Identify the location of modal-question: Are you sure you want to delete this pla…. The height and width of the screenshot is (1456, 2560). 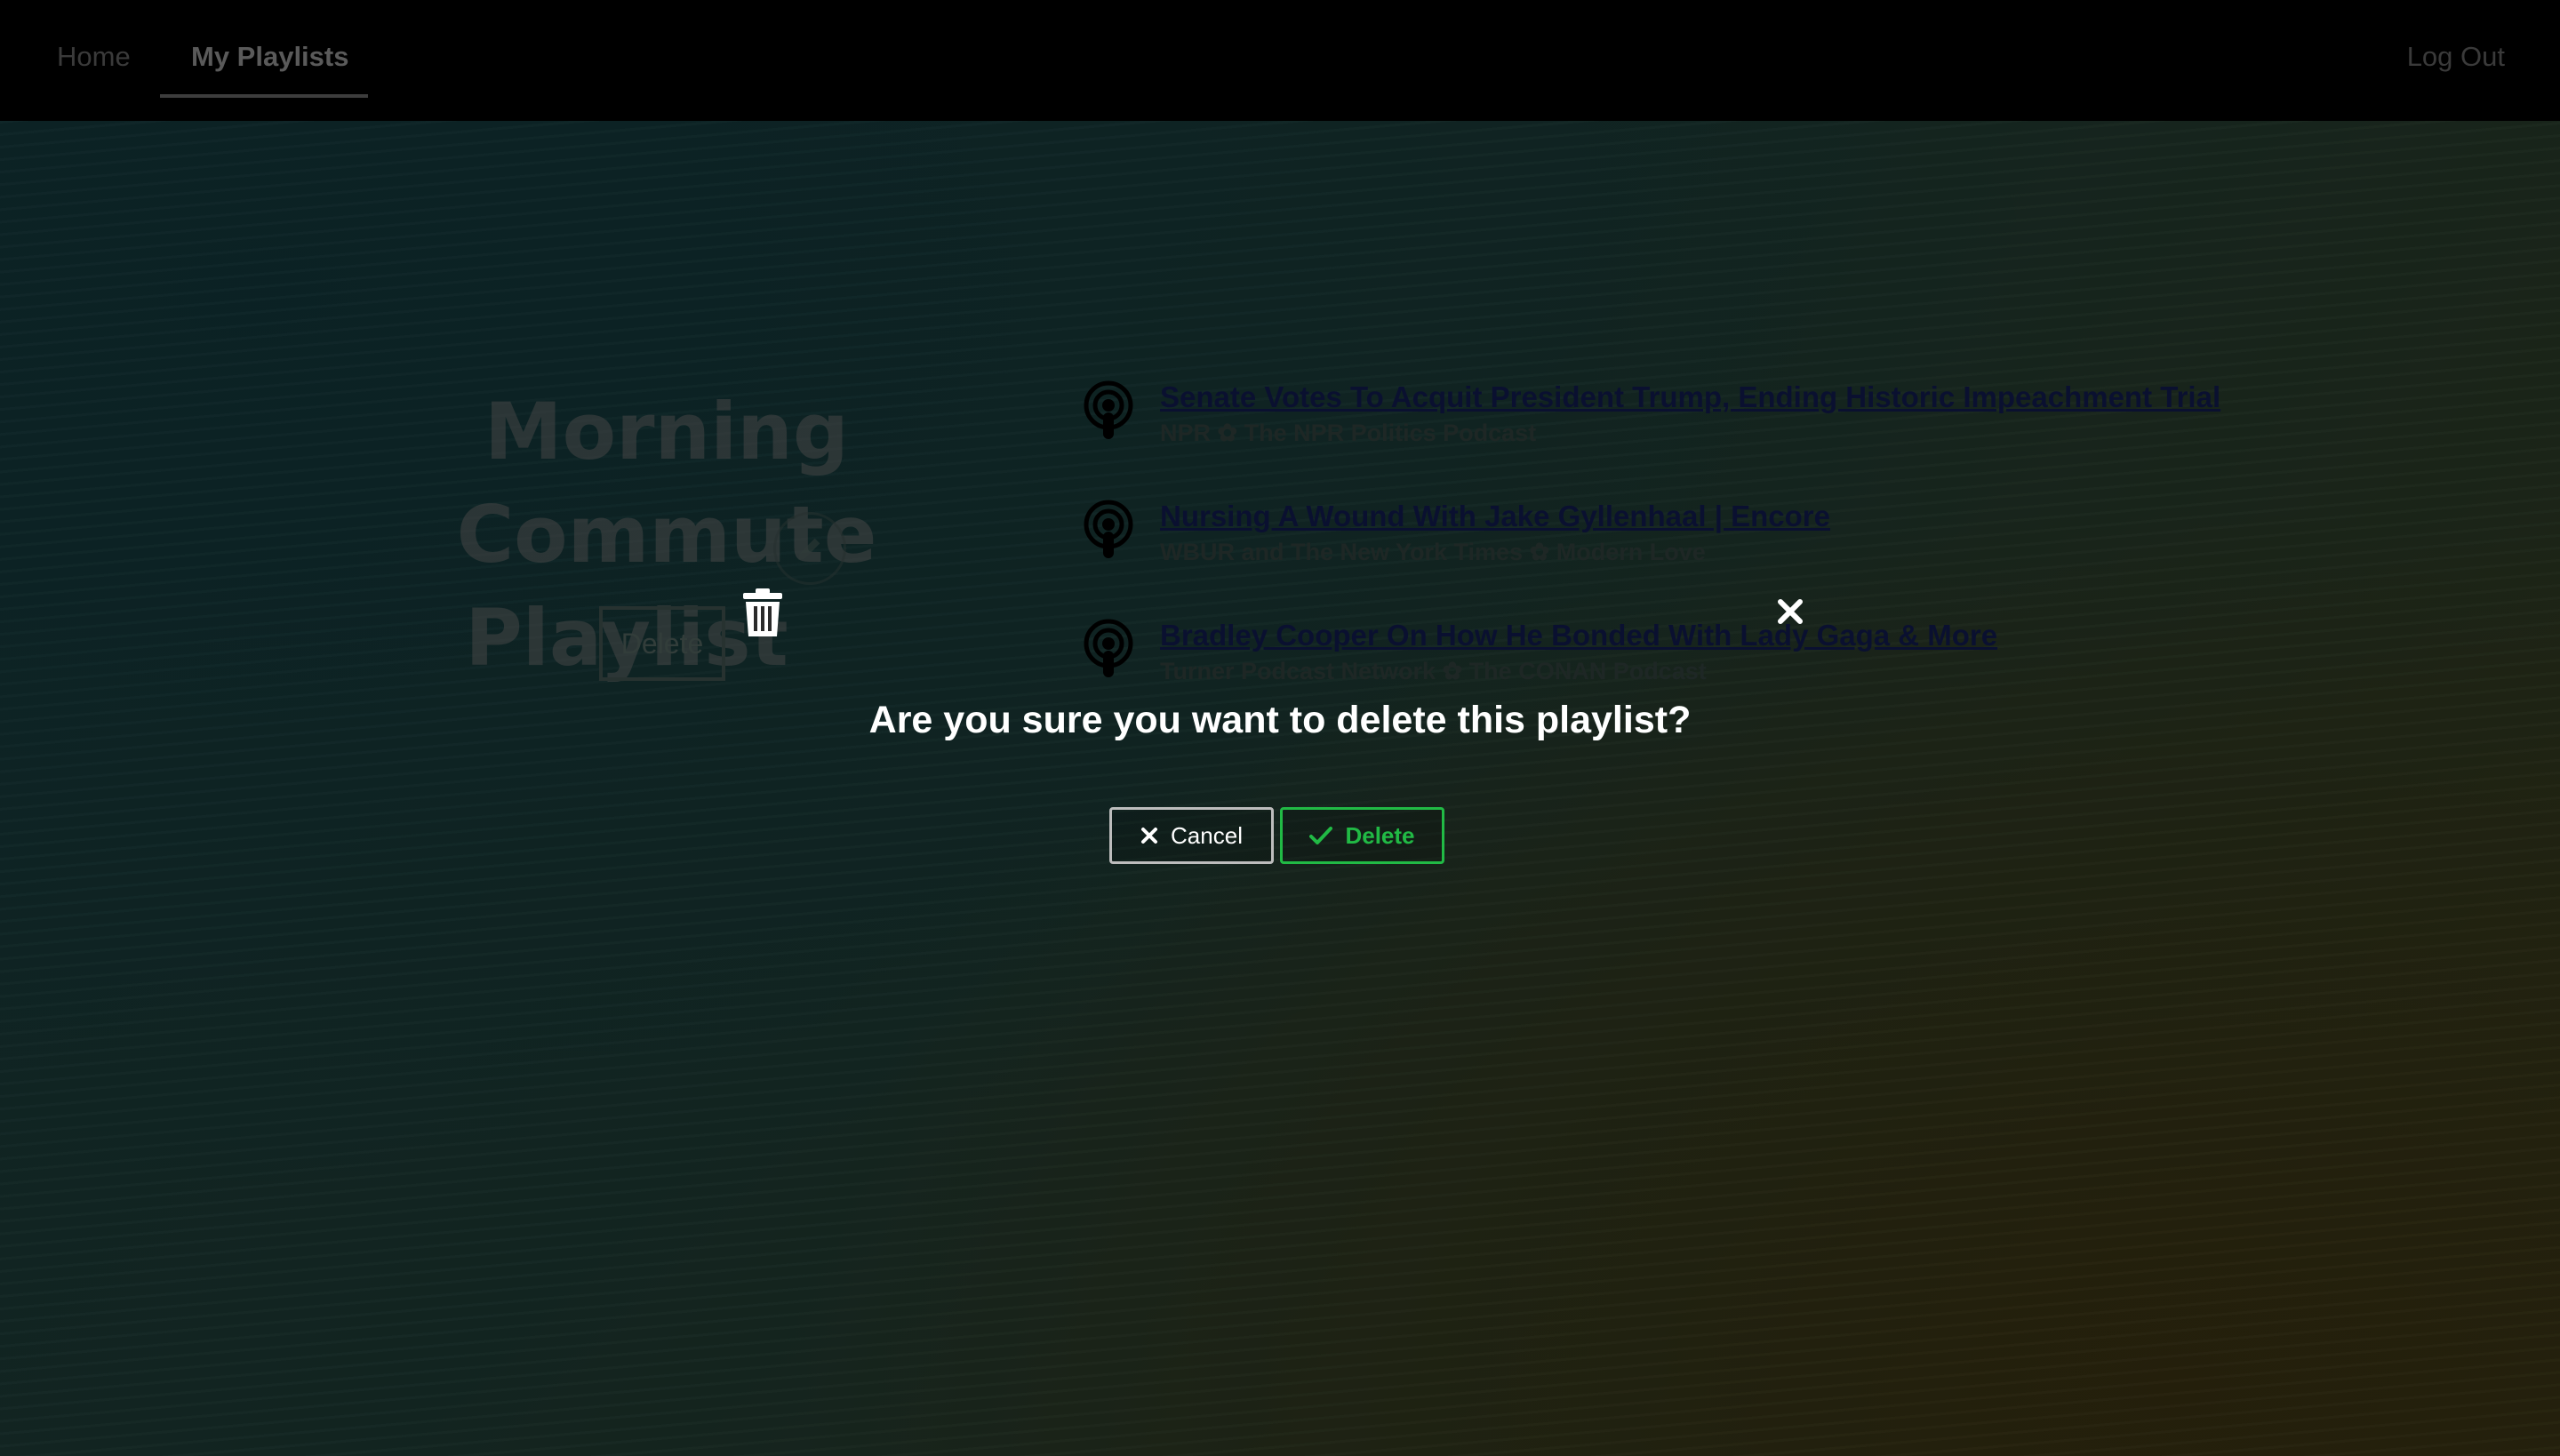
(1280, 720).